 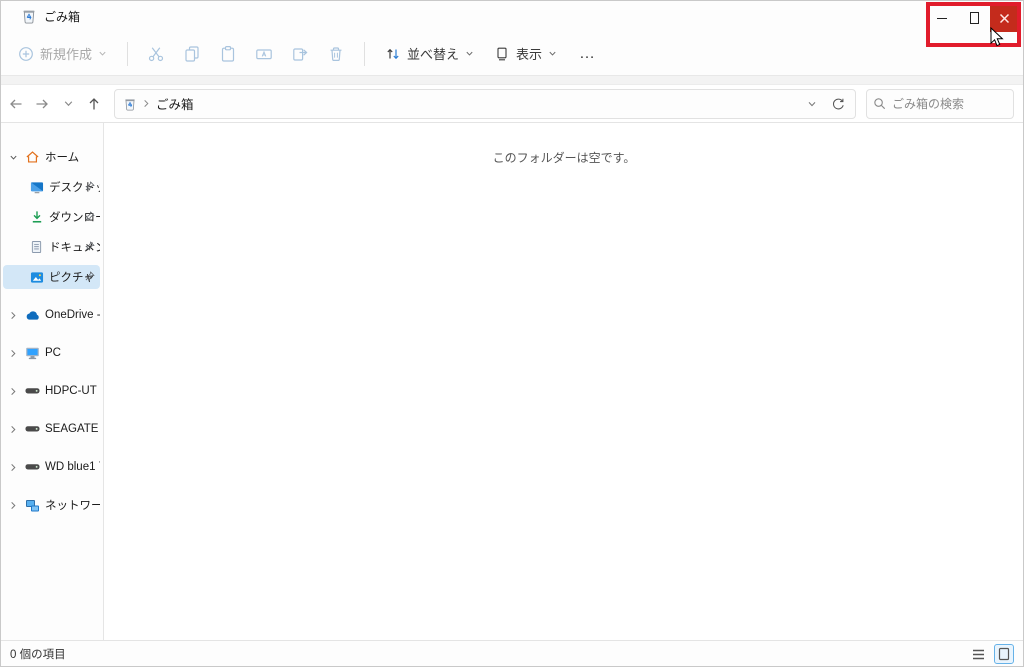 I want to click on view-toggles, so click(x=991, y=654).